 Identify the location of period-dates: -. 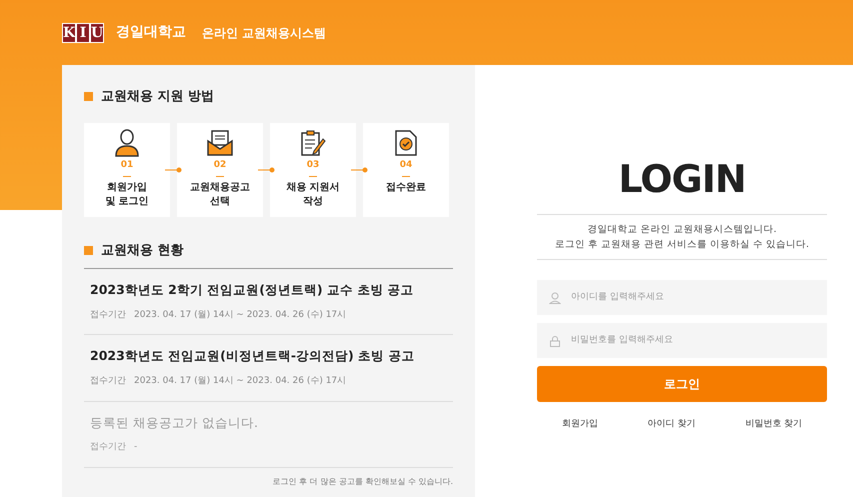
(136, 447).